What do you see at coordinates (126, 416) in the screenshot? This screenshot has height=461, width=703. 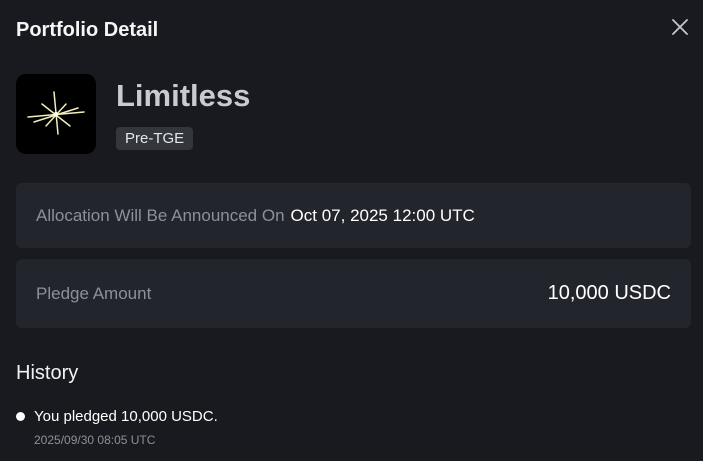 I see `history-text: You pledged 10,000 USDC.` at bounding box center [126, 416].